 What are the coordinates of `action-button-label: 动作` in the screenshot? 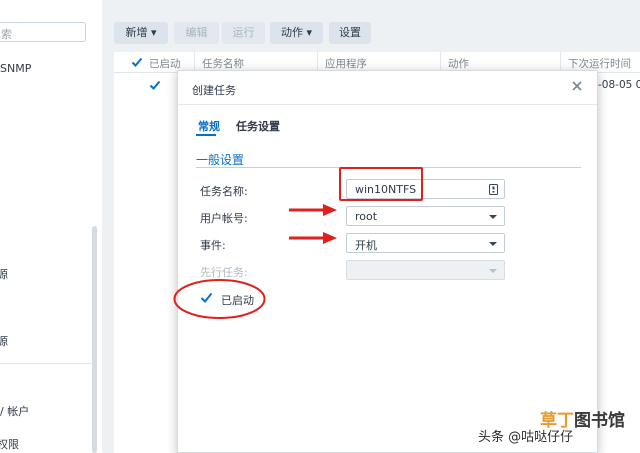 It's located at (291, 32).